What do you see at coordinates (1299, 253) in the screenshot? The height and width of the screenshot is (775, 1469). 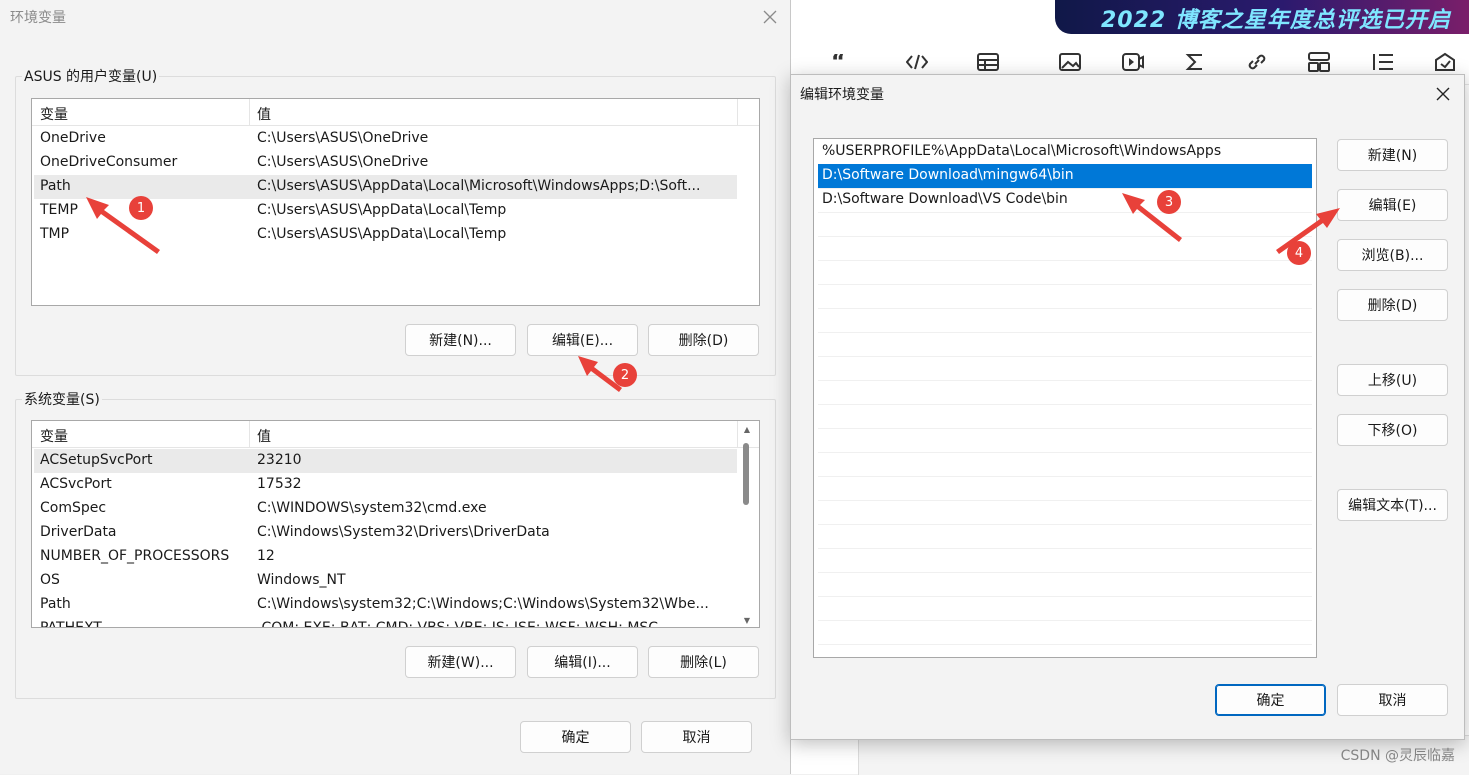 I see `annotation-badge-4: 4` at bounding box center [1299, 253].